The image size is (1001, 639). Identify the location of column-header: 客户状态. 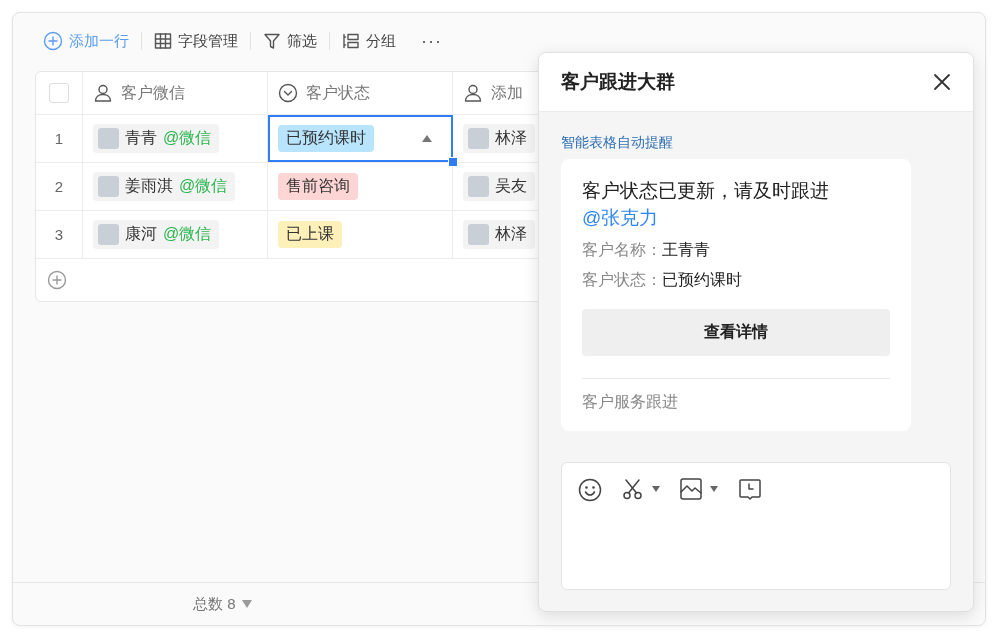
(338, 93).